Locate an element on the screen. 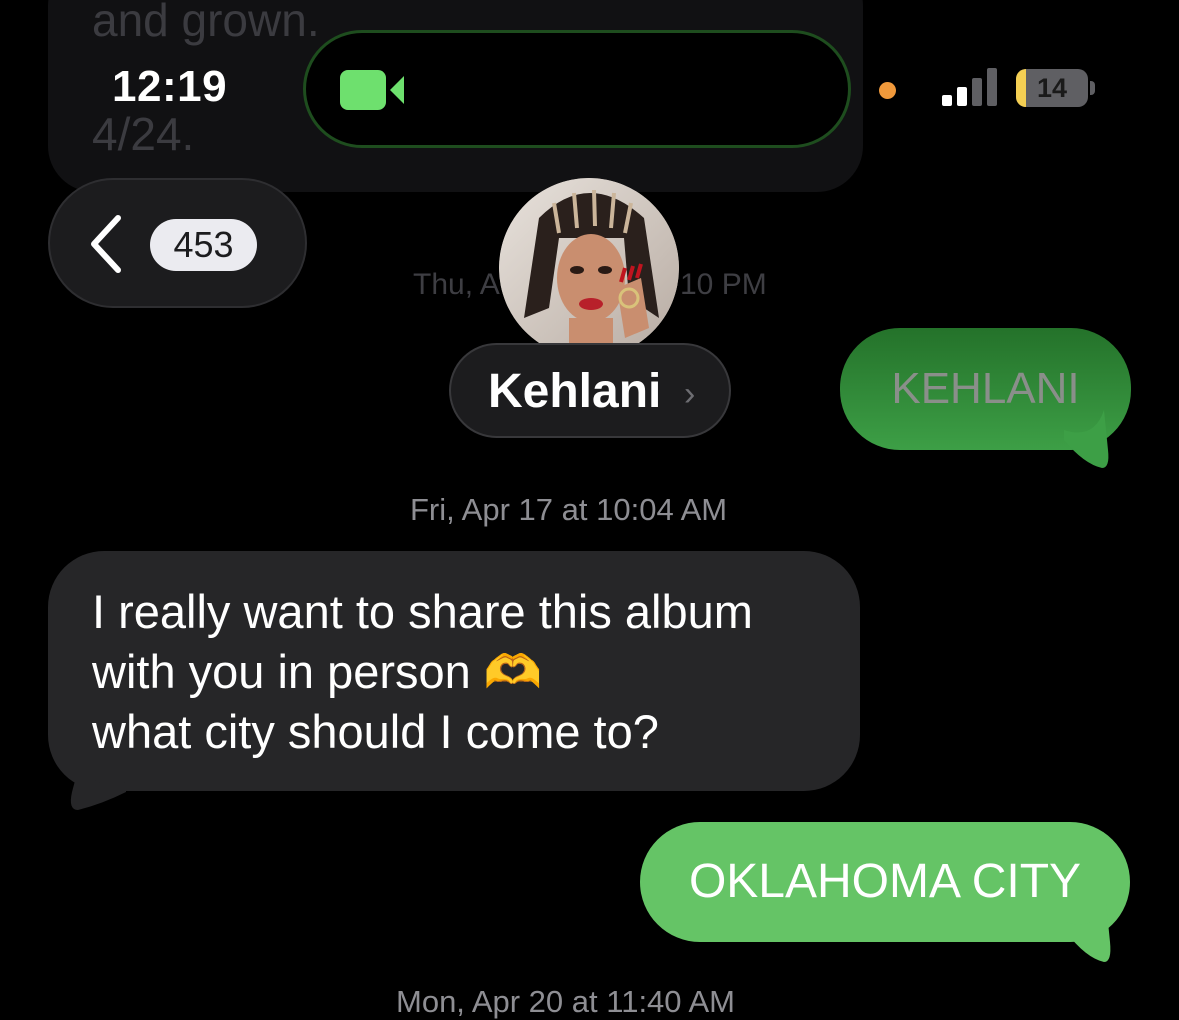  contact-avatar is located at coordinates (589, 268).